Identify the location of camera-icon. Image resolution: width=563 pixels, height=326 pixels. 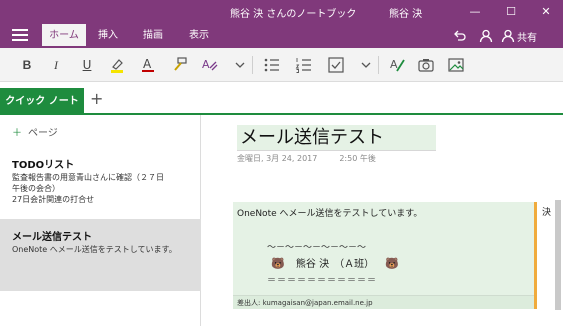
(426, 65).